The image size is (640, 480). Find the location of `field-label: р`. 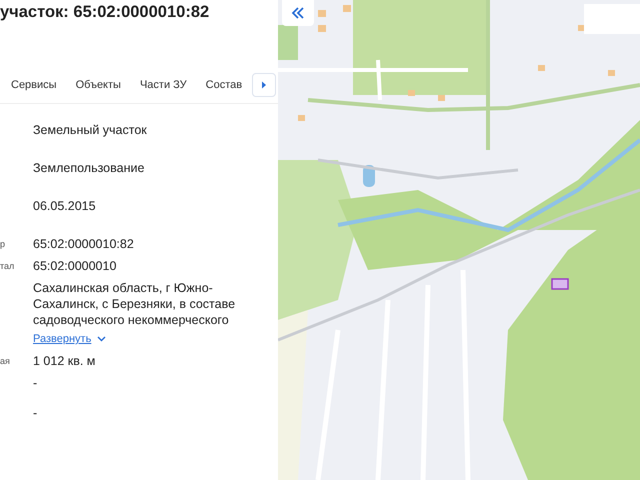

field-label: р is located at coordinates (3, 244).